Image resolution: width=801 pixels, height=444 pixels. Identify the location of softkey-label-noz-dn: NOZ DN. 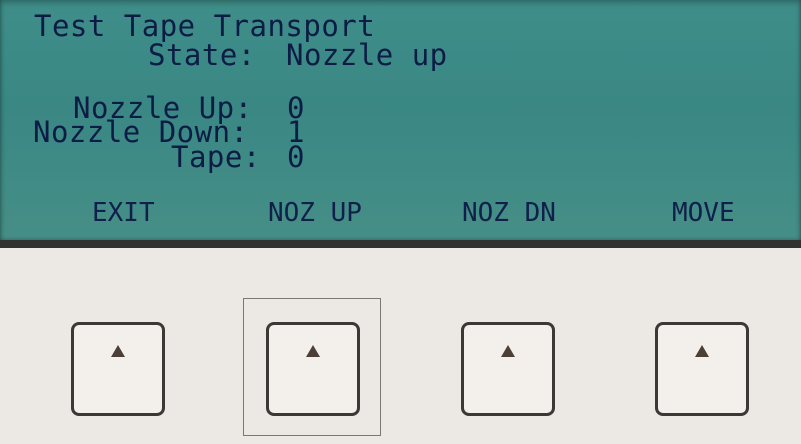
(509, 213).